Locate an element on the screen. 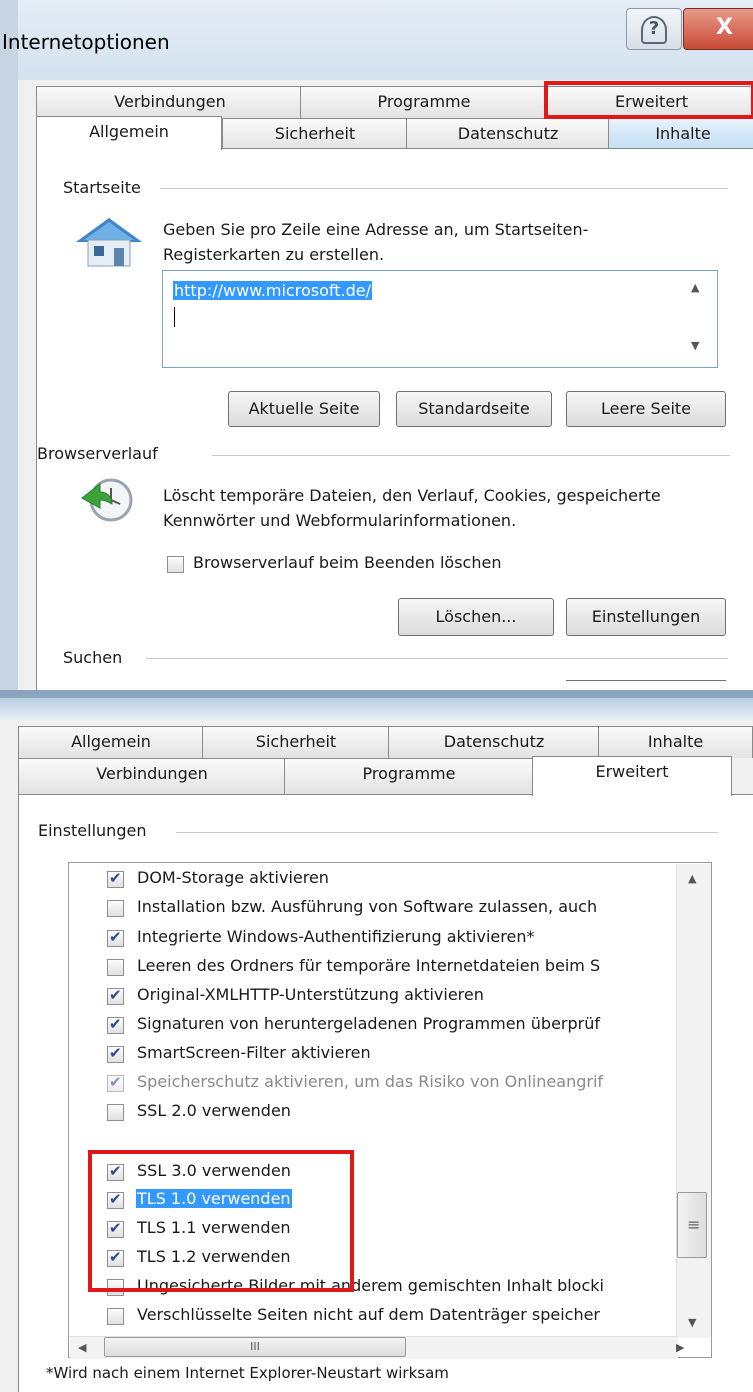  horizontal-scrollbar-thumb: III is located at coordinates (255, 1347).